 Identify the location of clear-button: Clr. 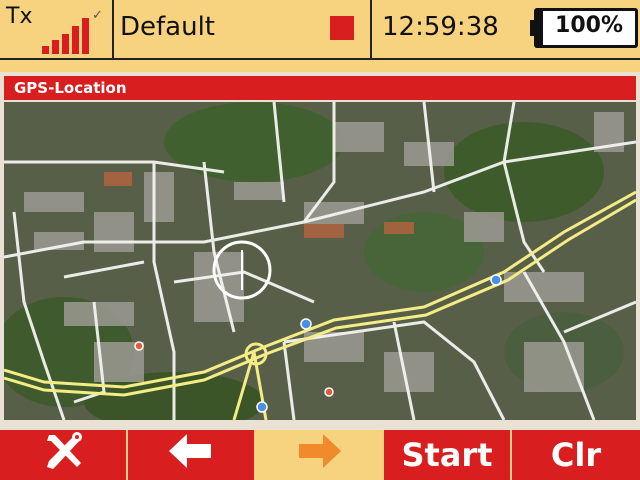
(576, 455).